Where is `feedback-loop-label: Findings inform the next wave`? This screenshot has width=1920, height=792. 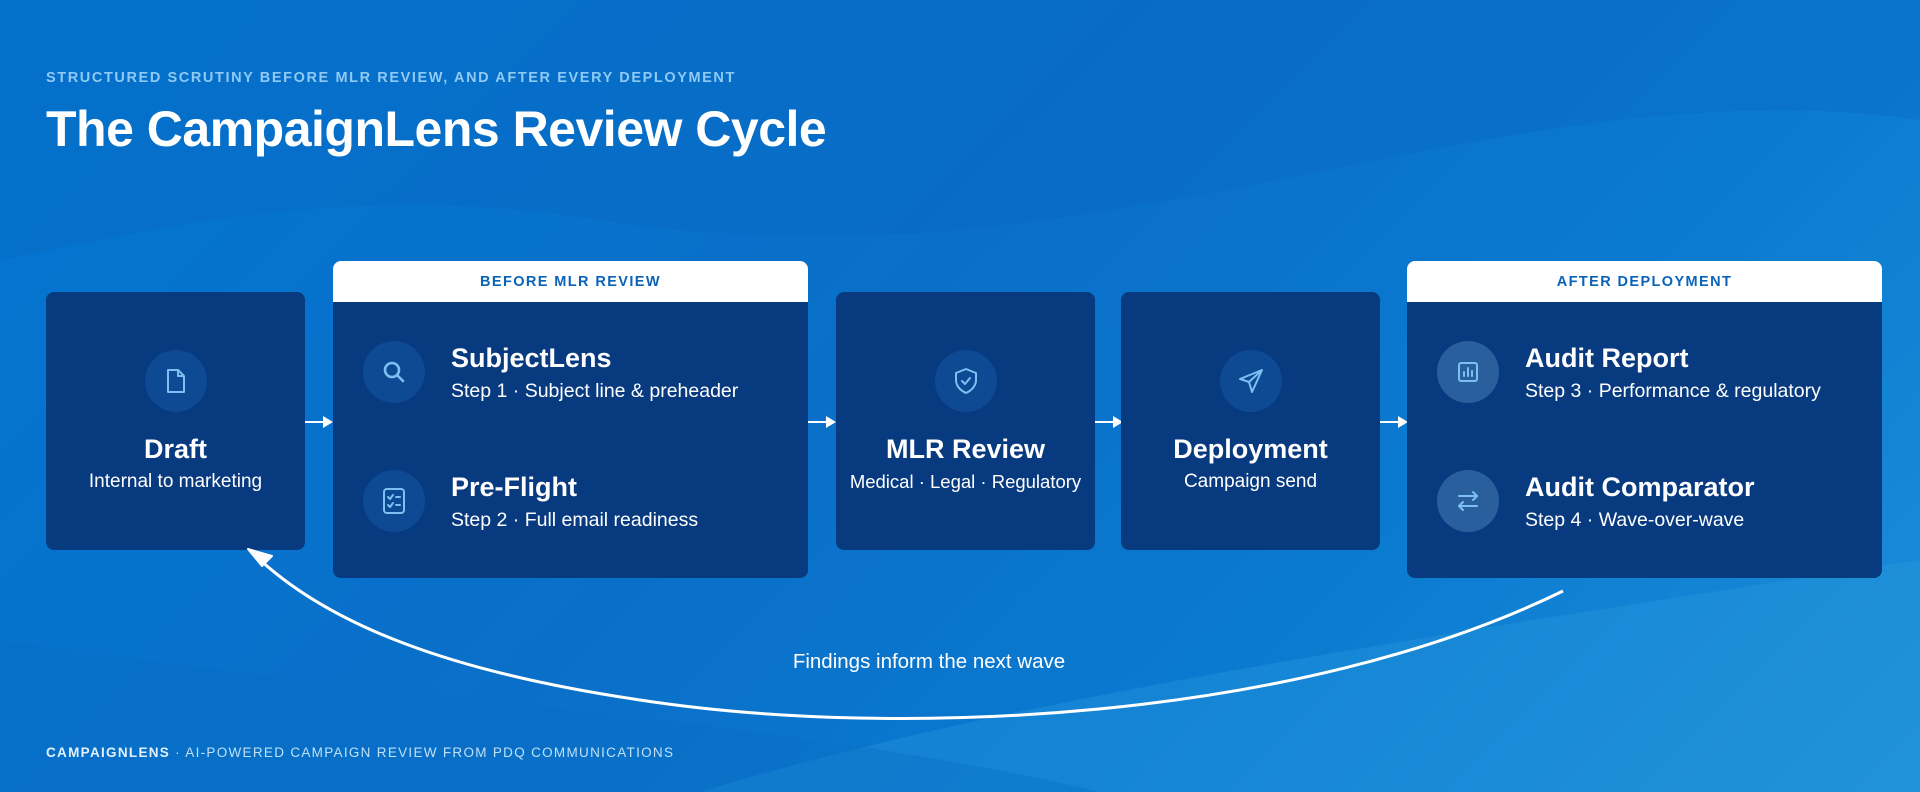 feedback-loop-label: Findings inform the next wave is located at coordinates (929, 661).